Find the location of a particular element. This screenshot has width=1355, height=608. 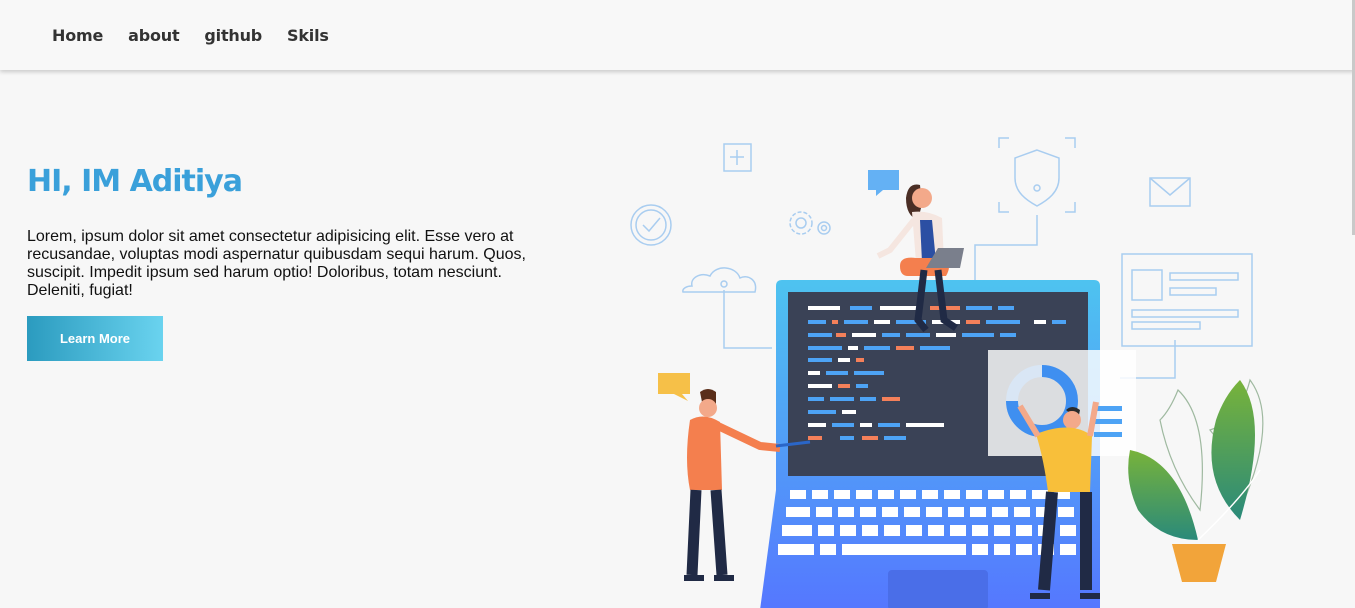

nav-link-about: about is located at coordinates (153, 35).